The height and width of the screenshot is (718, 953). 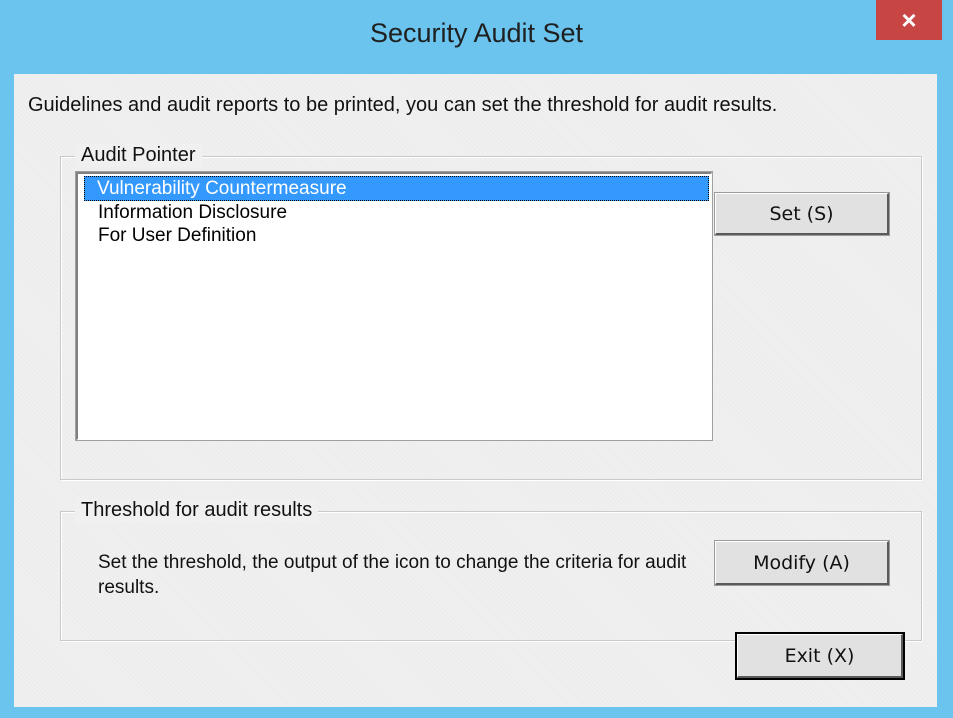 What do you see at coordinates (394, 235) in the screenshot?
I see `list-item: For User Definition` at bounding box center [394, 235].